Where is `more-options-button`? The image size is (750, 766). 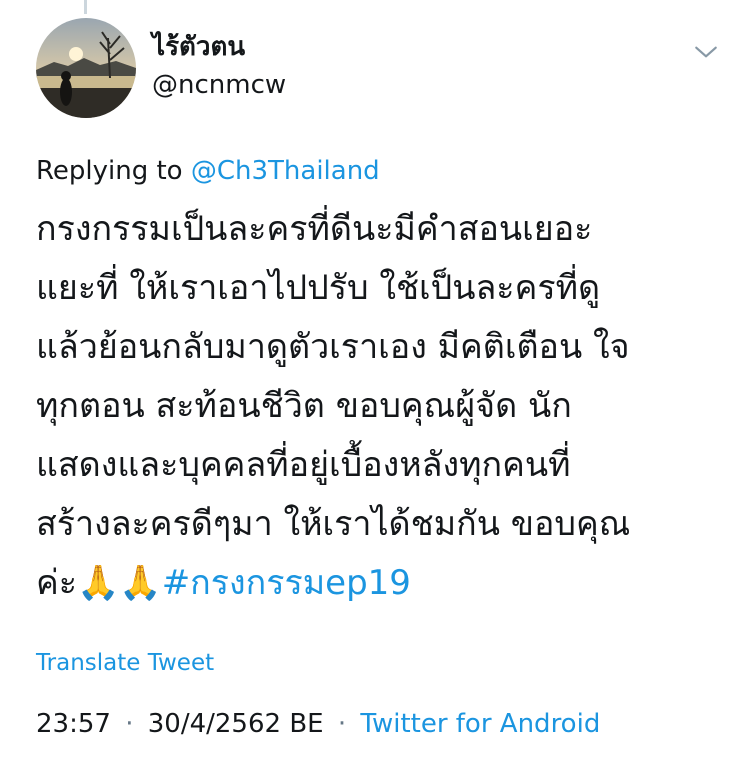 more-options-button is located at coordinates (706, 52).